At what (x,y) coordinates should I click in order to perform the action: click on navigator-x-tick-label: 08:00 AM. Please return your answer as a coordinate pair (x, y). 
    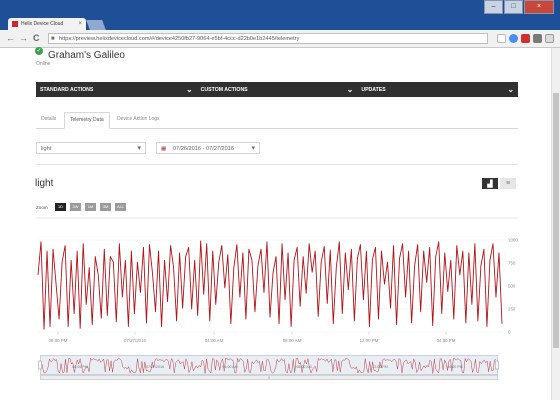
    Looking at the image, I should click on (303, 367).